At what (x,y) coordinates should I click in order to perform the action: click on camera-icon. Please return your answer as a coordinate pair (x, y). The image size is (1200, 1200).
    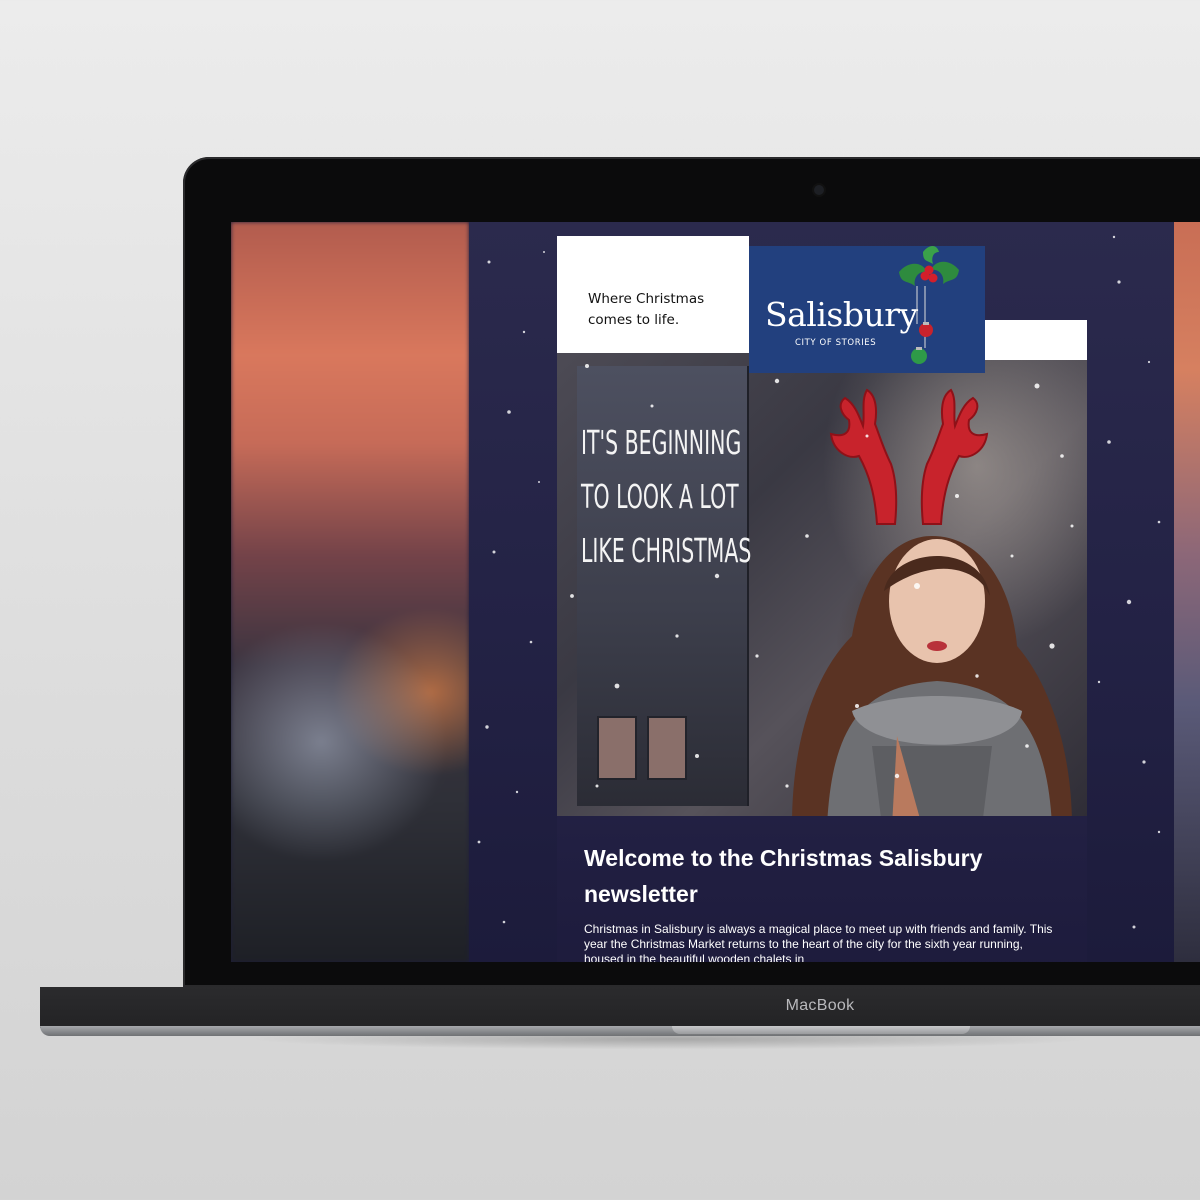
    Looking at the image, I should click on (819, 190).